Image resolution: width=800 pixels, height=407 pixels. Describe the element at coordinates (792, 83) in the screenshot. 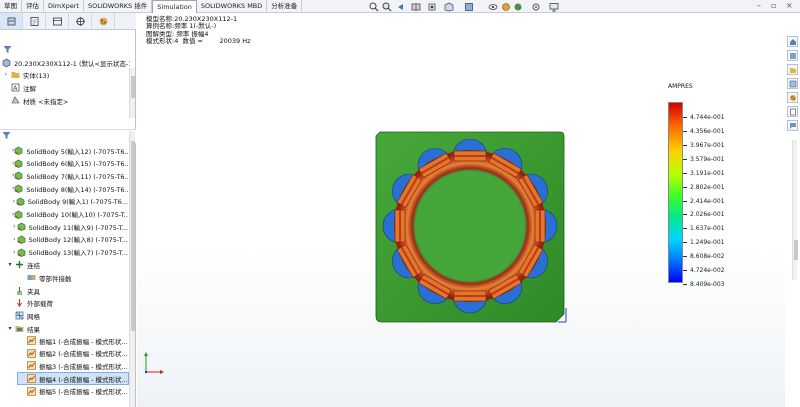

I see `view-palette-icon` at that location.